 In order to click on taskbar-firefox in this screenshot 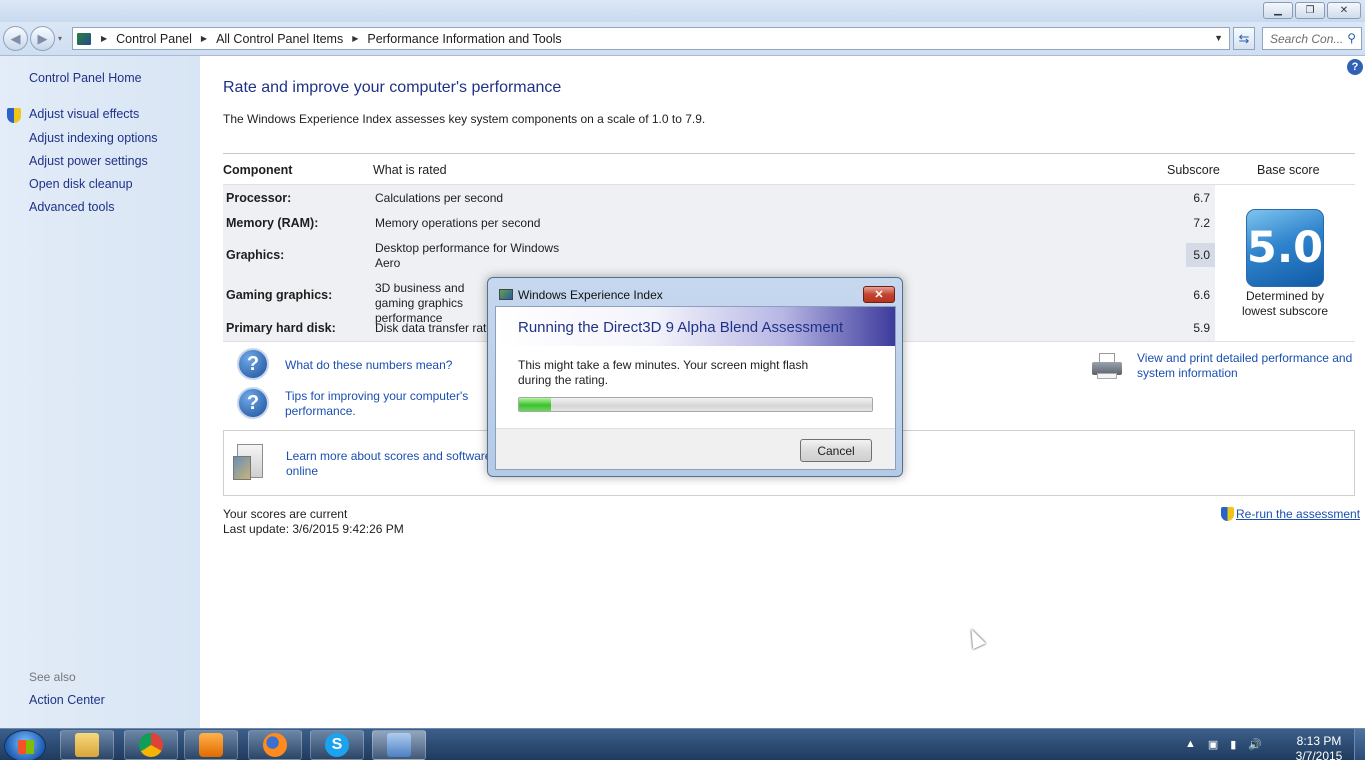, I will do `click(275, 745)`.